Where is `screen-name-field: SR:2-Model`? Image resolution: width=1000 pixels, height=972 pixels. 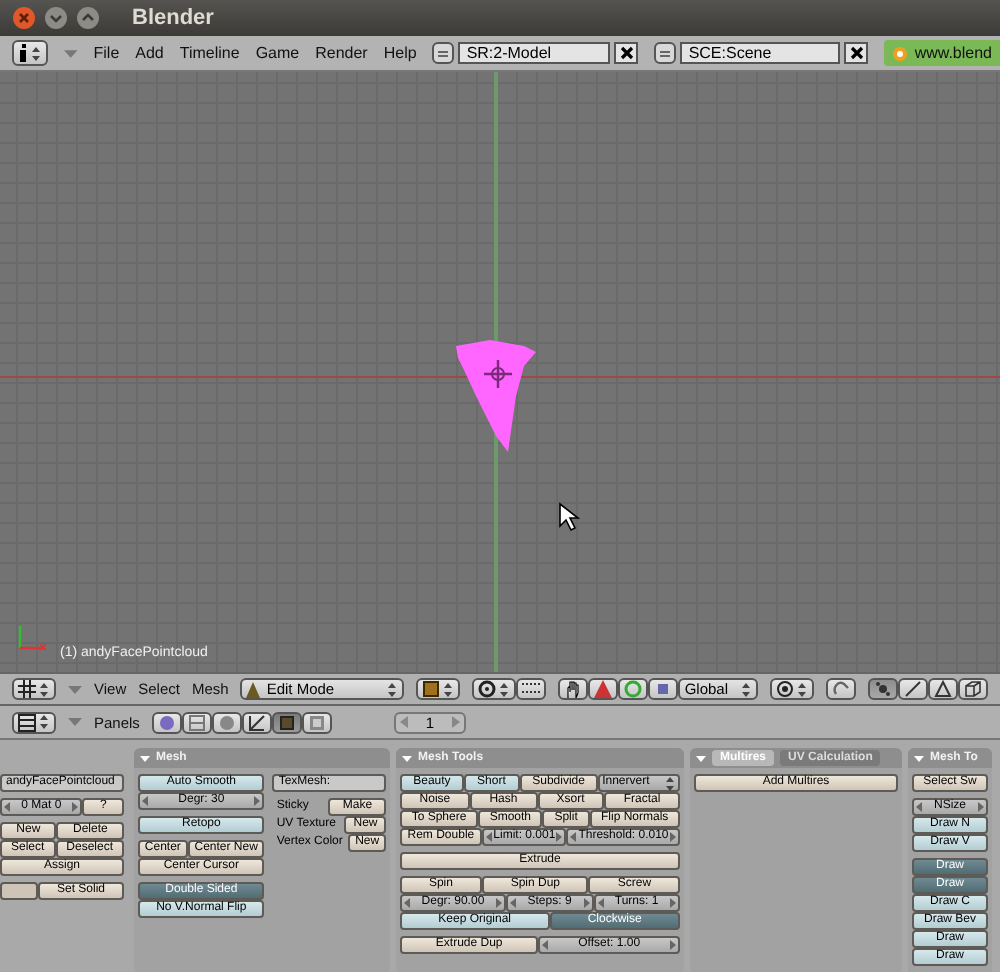
screen-name-field: SR:2-Model is located at coordinates (534, 53).